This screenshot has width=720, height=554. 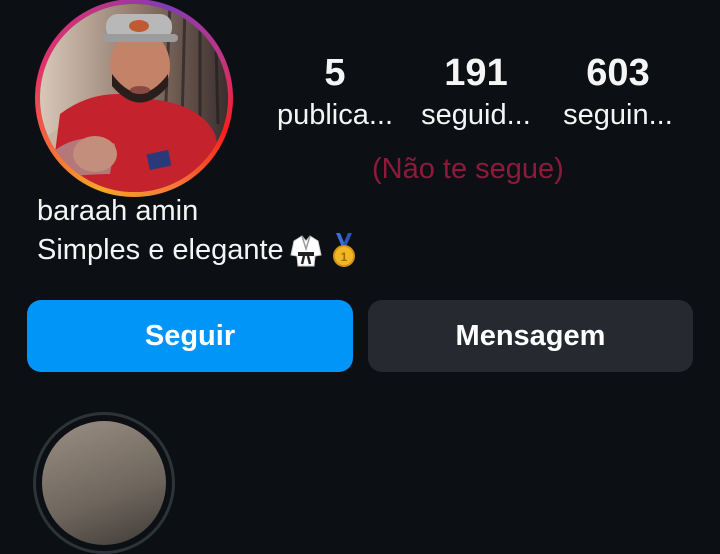 I want to click on avatar-photo, so click(x=134, y=98).